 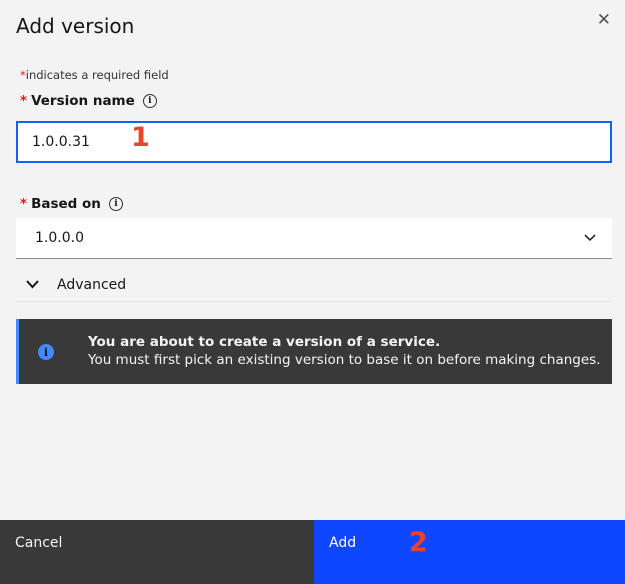 I want to click on advanced-label: Advanced, so click(x=92, y=284).